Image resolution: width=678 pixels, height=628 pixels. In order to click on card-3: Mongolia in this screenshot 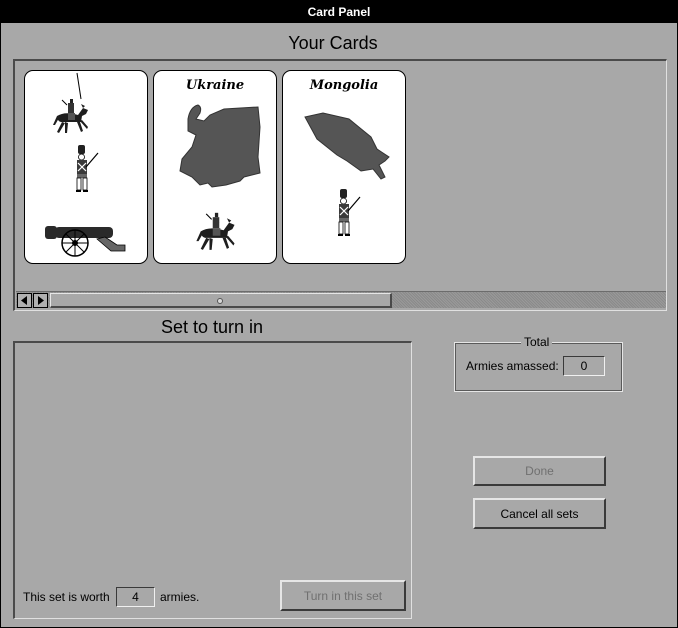, I will do `click(344, 167)`.